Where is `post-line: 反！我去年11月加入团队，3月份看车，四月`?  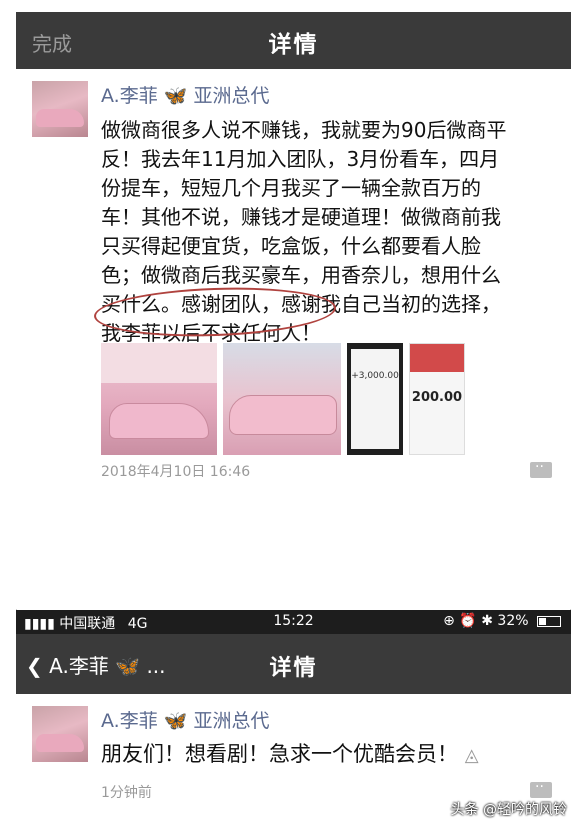
post-line: 反！我去年11月加入团队，3月份看车，四月 is located at coordinates (300, 159).